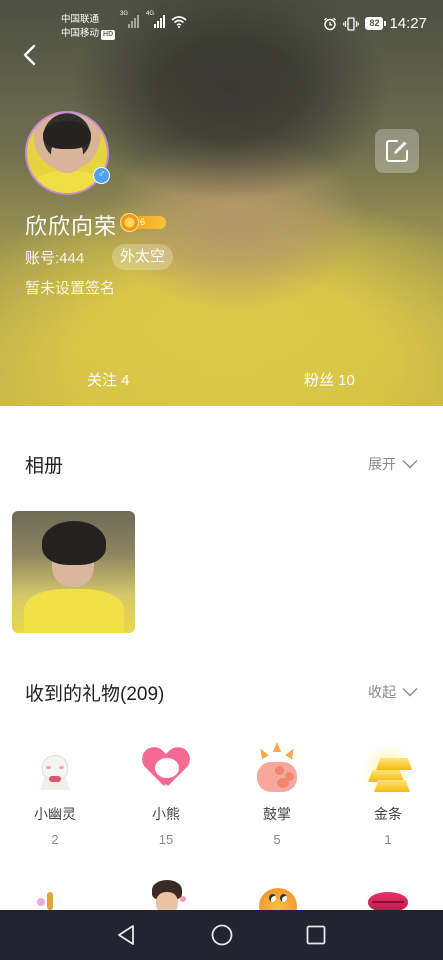  Describe the element at coordinates (88, 27) in the screenshot. I see `carrier-info: 中国联通 中国移动 HD` at that location.